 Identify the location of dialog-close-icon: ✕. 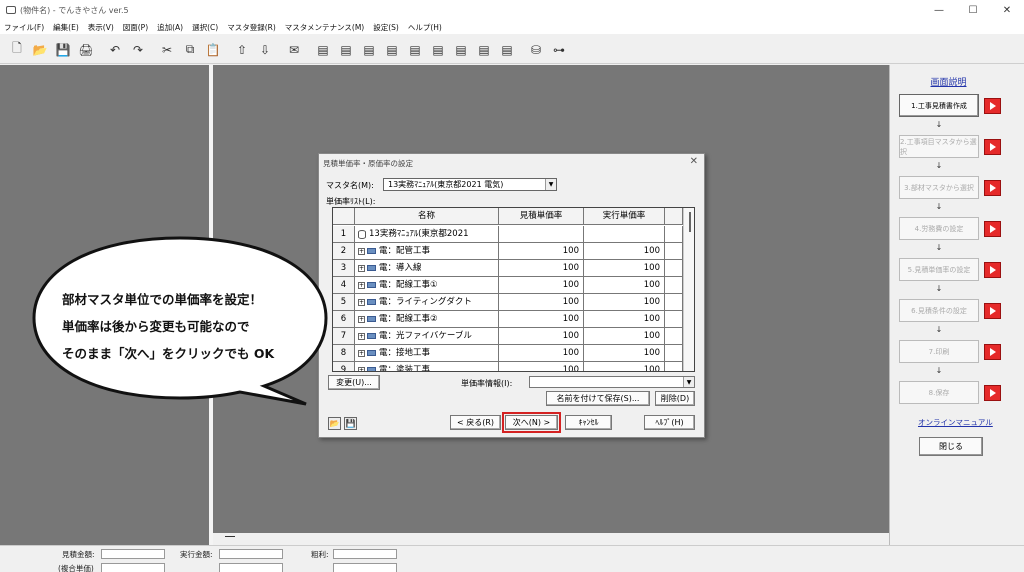
(694, 161).